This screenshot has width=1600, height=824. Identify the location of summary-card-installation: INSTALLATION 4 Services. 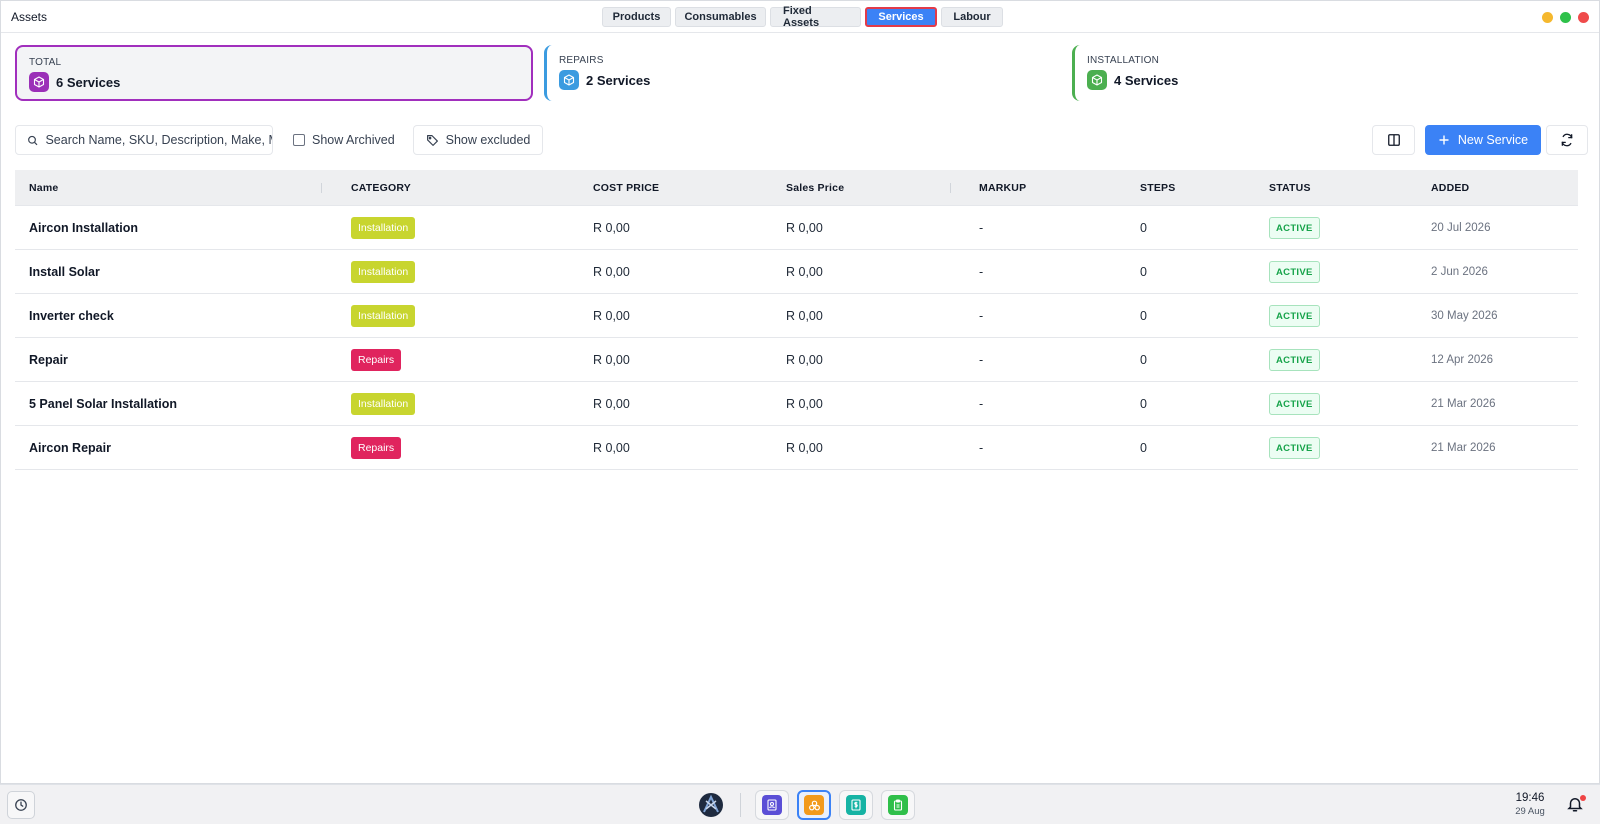
(1327, 73).